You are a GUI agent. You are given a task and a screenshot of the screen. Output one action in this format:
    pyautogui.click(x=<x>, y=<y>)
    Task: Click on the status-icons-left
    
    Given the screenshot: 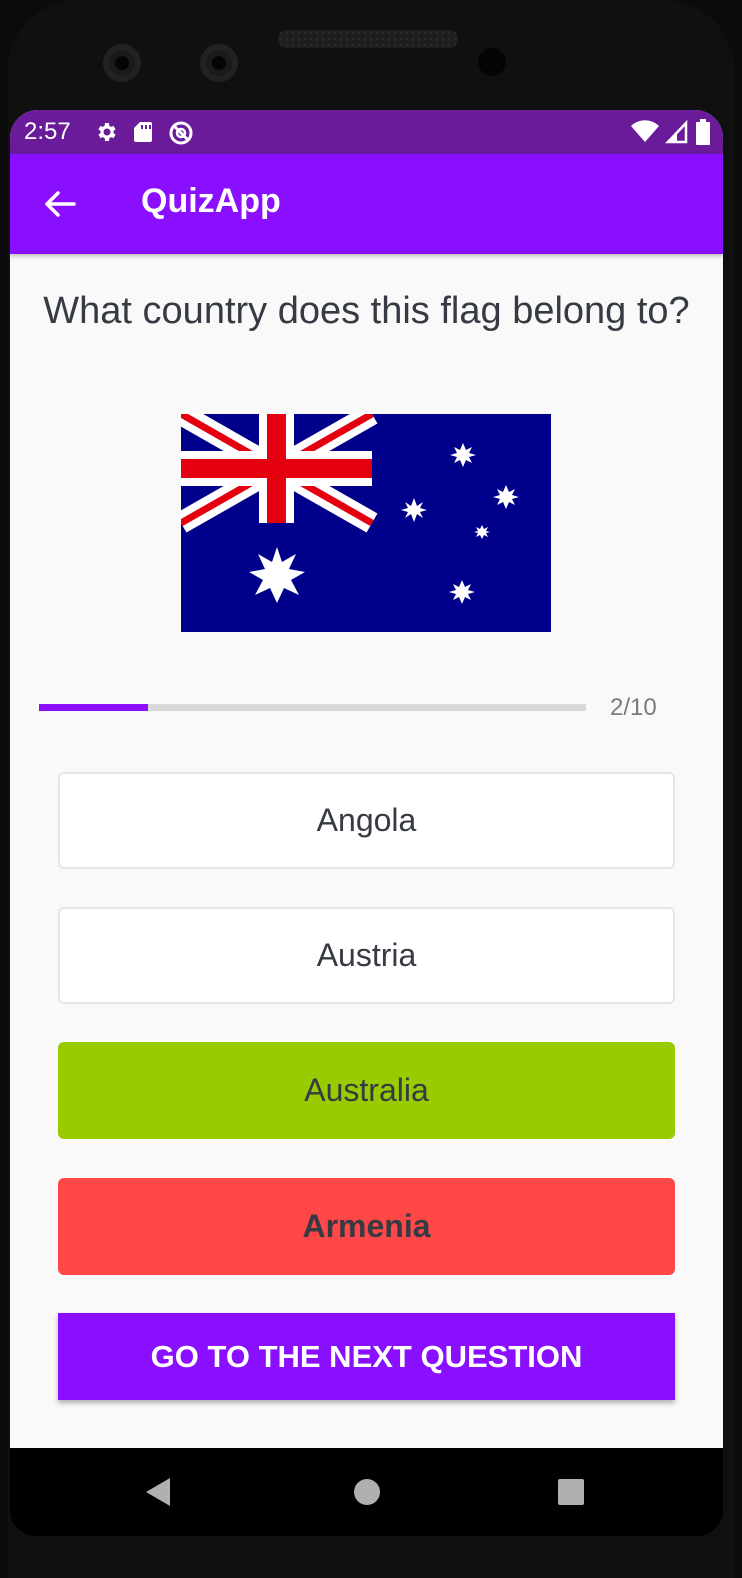 What is the action you would take?
    pyautogui.click(x=144, y=133)
    